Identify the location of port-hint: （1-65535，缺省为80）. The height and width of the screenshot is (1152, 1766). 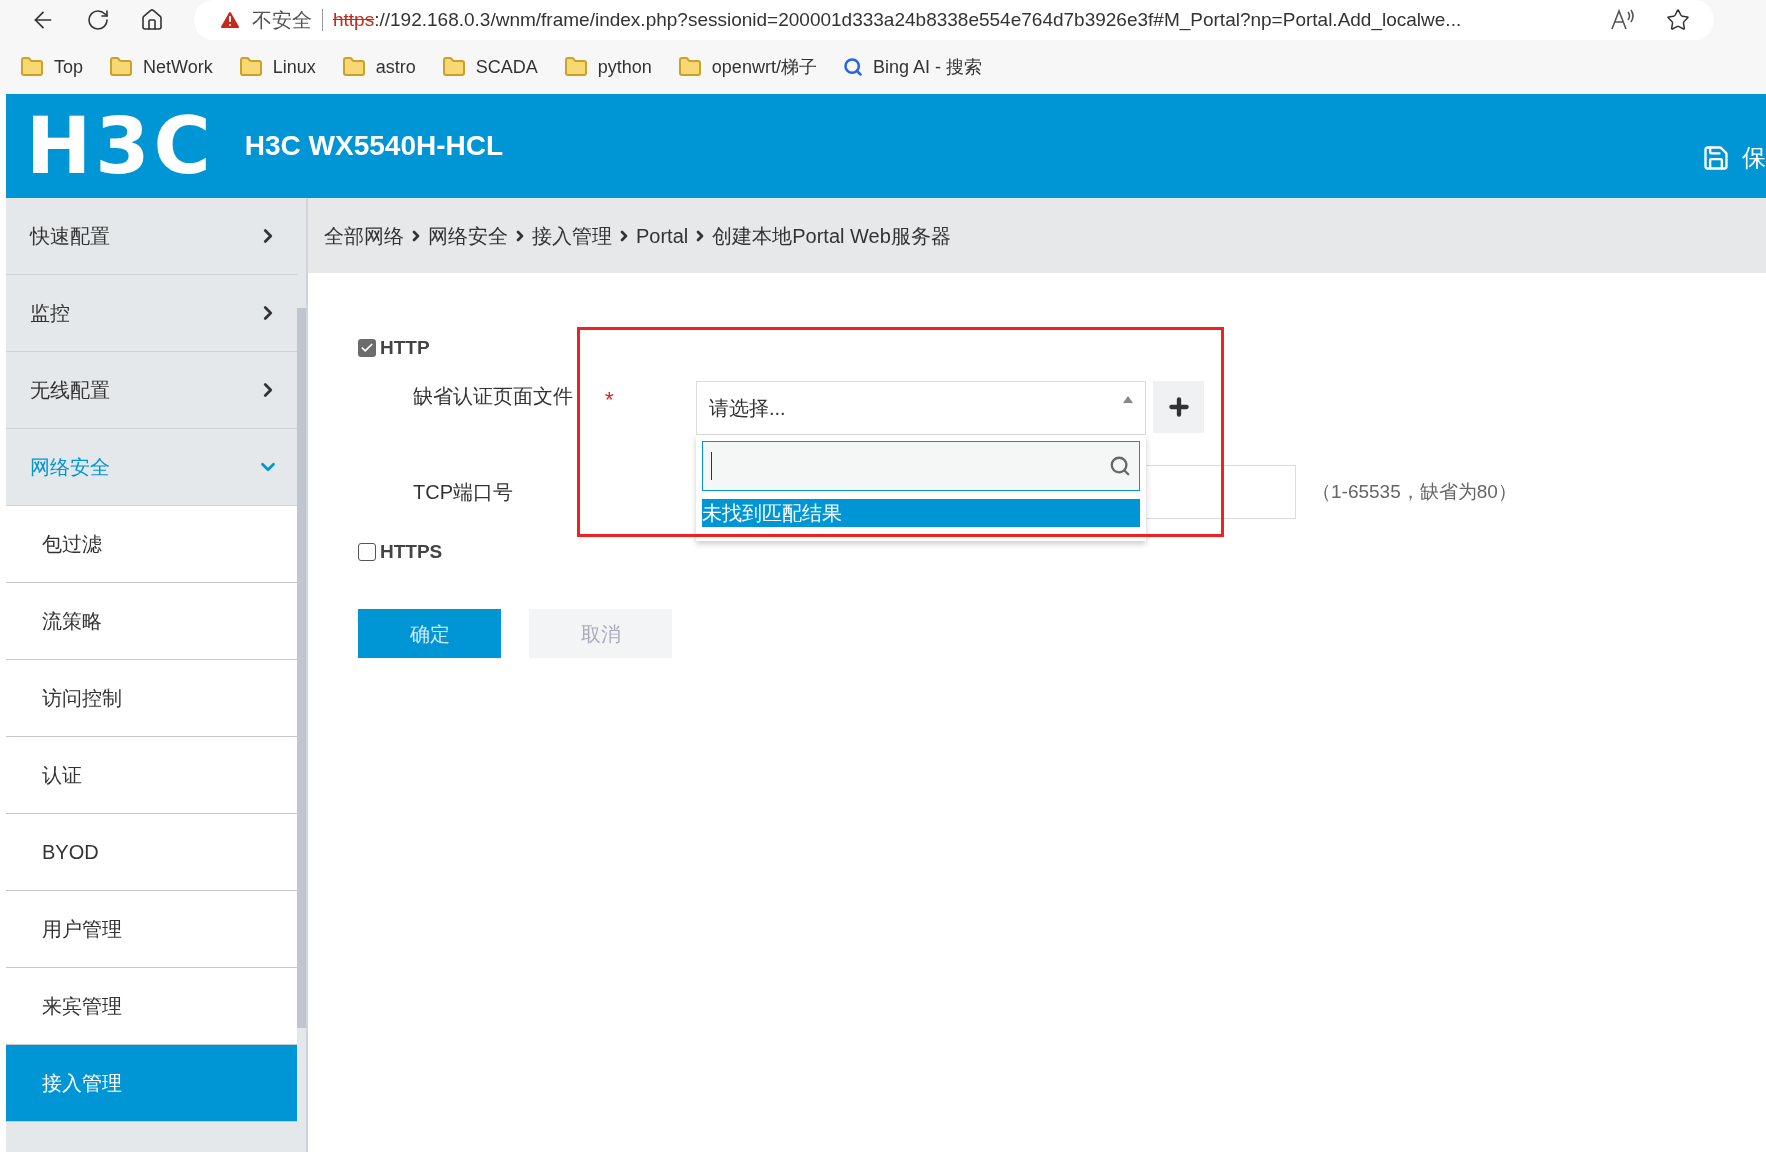
(1414, 491).